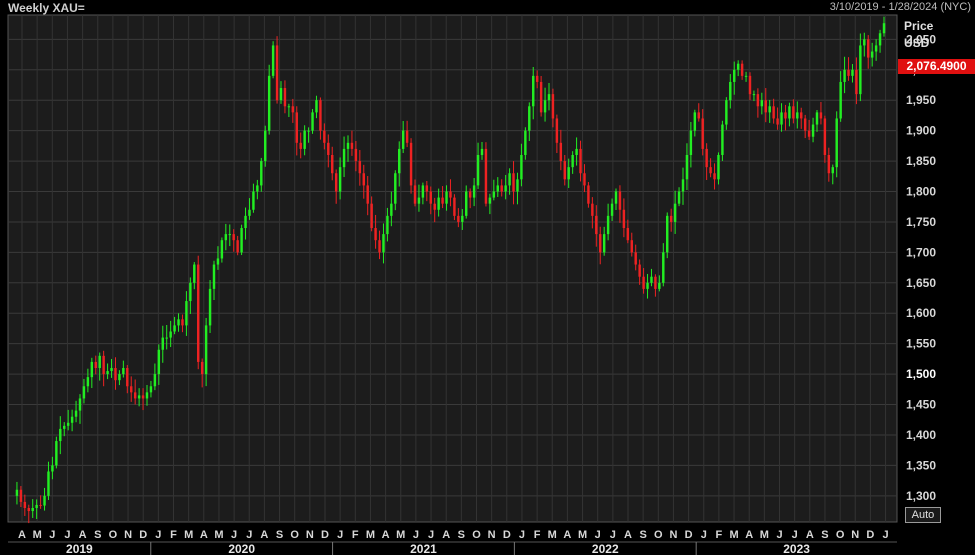  I want to click on x-tick-label: M, so click(733, 535).